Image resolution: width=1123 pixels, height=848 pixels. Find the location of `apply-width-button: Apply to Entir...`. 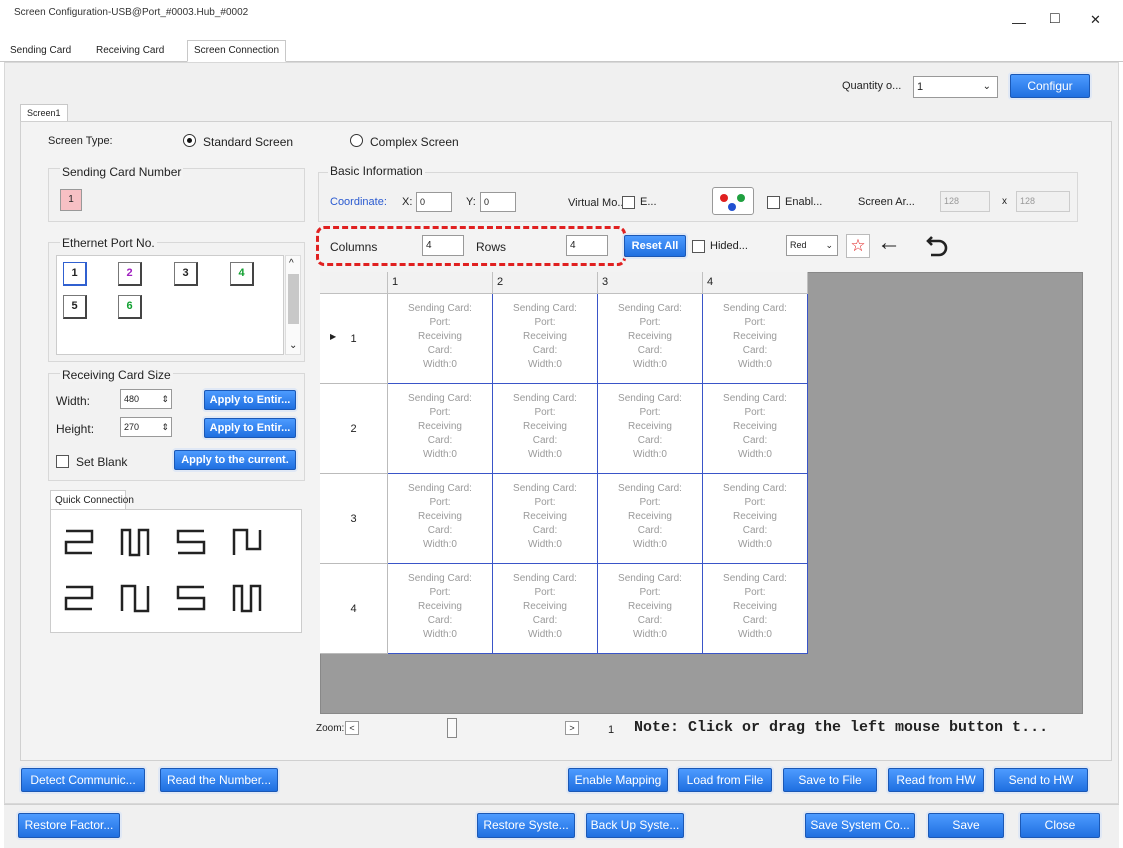

apply-width-button: Apply to Entir... is located at coordinates (250, 400).